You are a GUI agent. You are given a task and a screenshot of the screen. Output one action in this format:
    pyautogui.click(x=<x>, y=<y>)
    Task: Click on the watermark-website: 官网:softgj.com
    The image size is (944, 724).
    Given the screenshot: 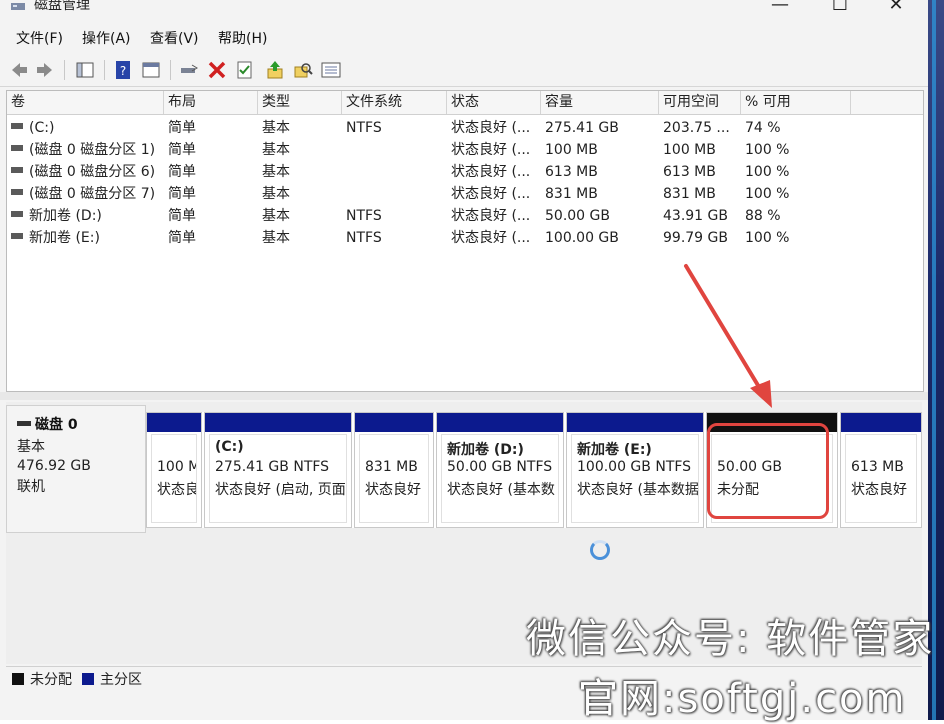 What is the action you would take?
    pyautogui.click(x=742, y=699)
    